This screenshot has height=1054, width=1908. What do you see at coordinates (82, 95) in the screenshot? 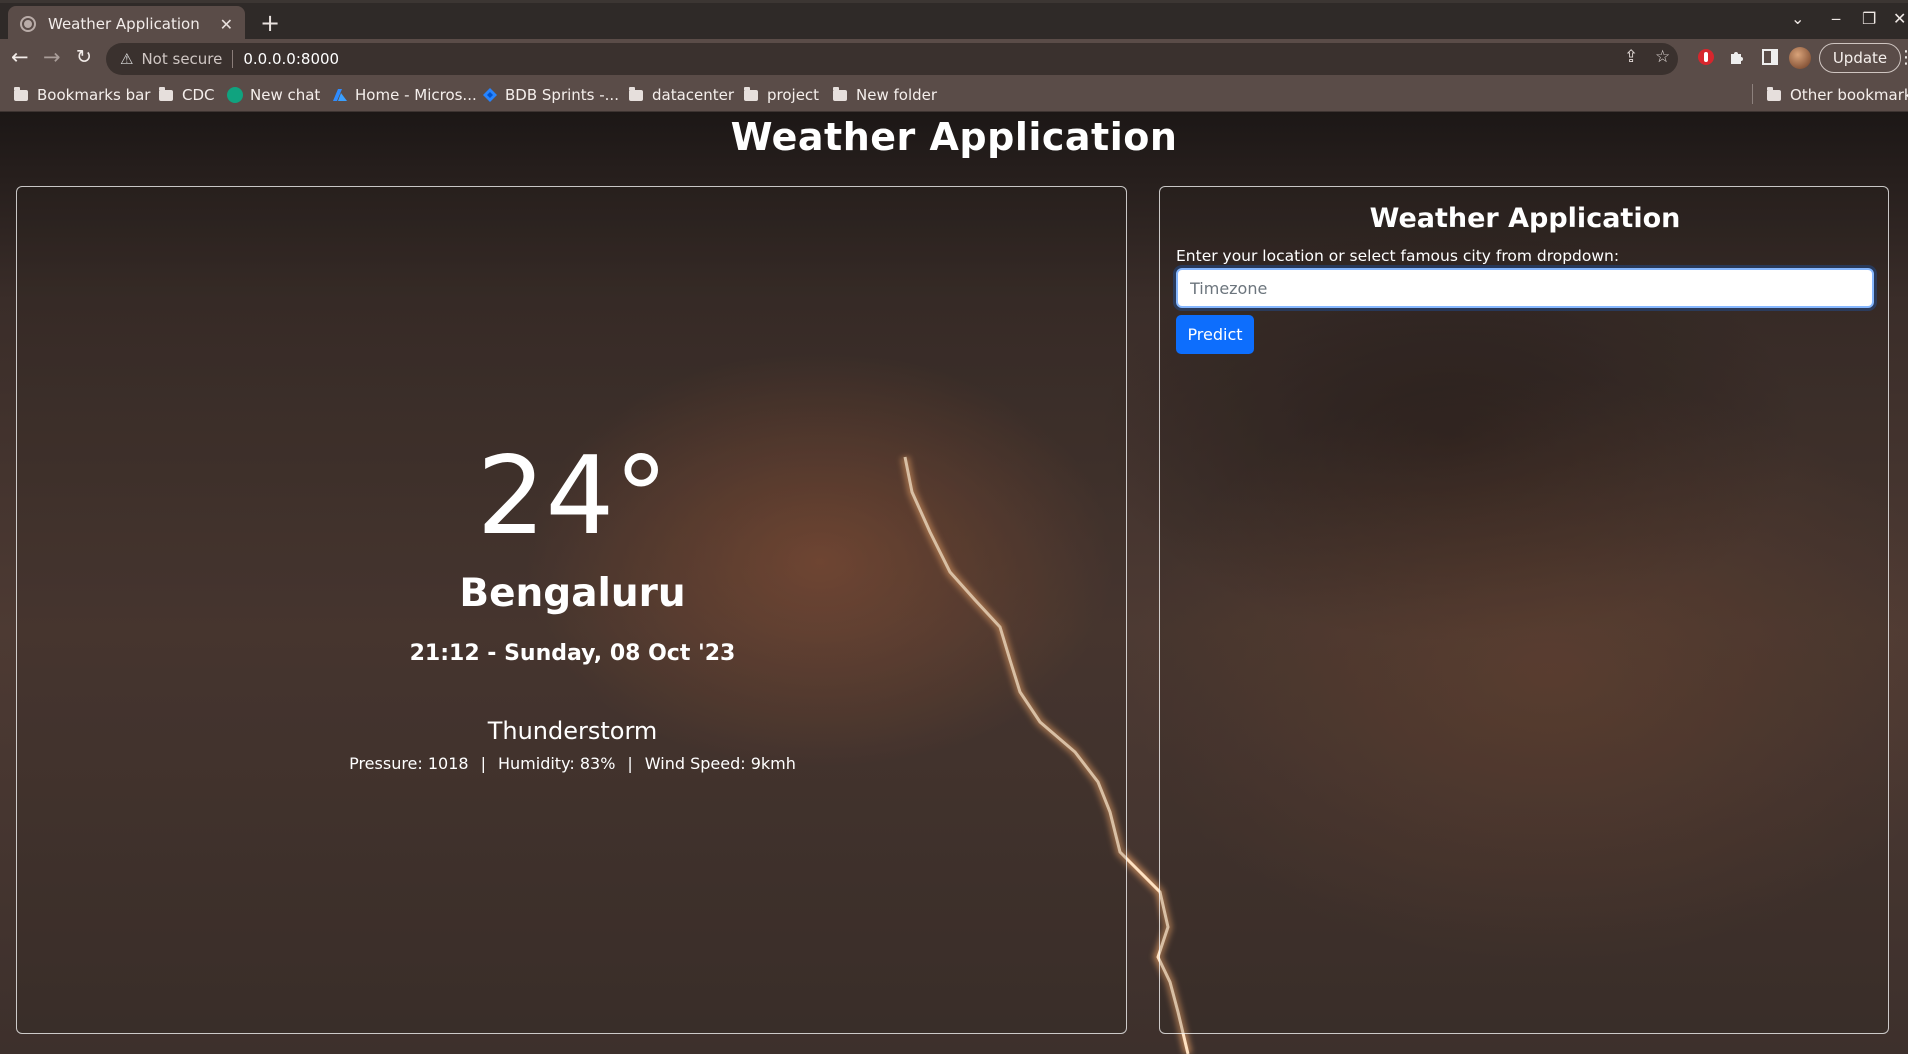
I see `bookmark-item: Bookmarks bar` at bounding box center [82, 95].